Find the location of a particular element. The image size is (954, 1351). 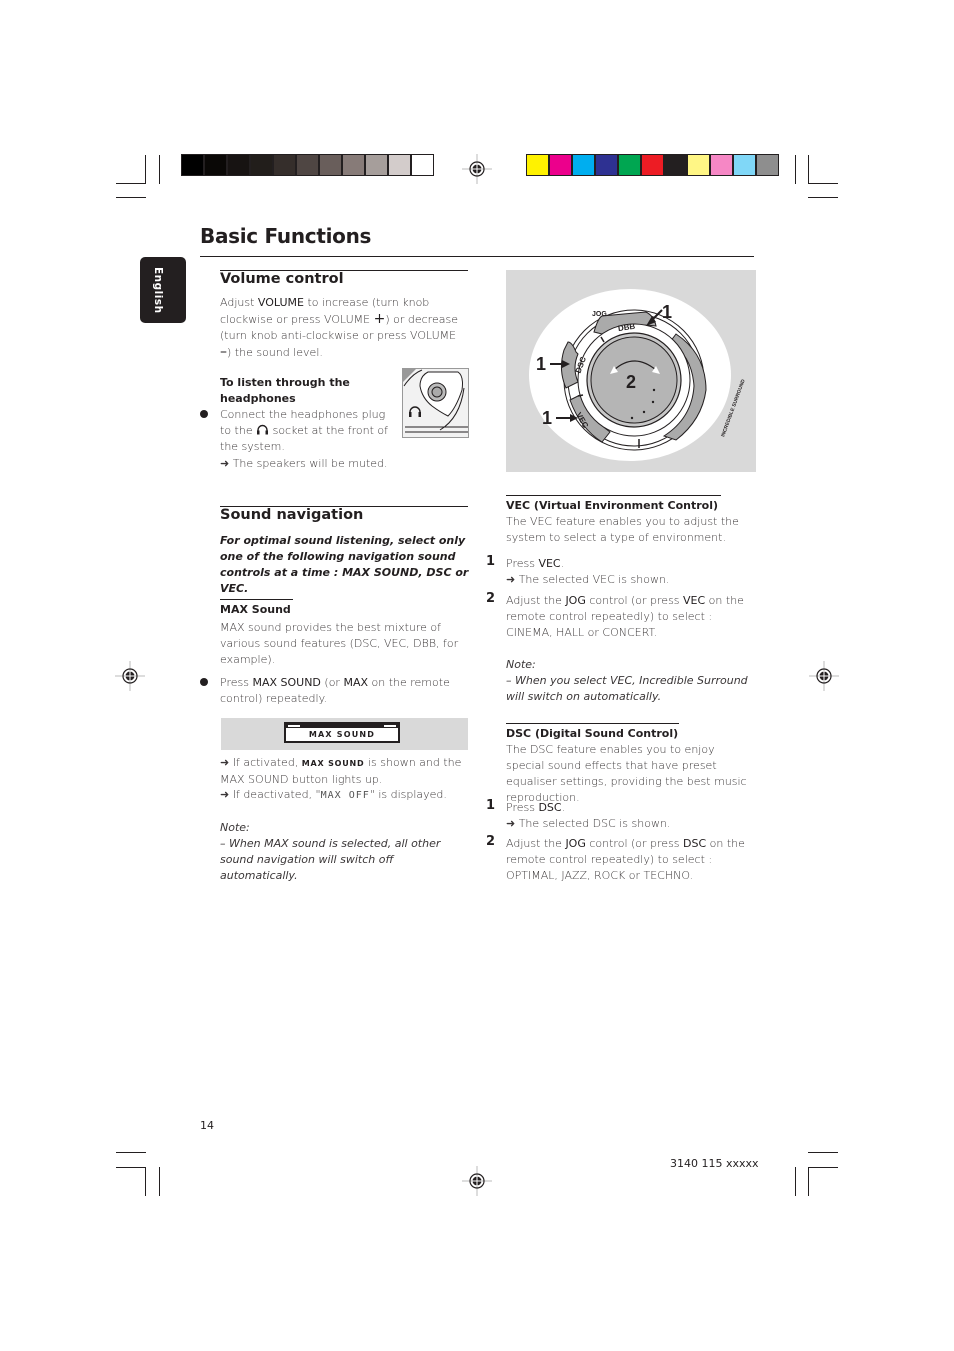

jog-label: JOG is located at coordinates (599, 314).